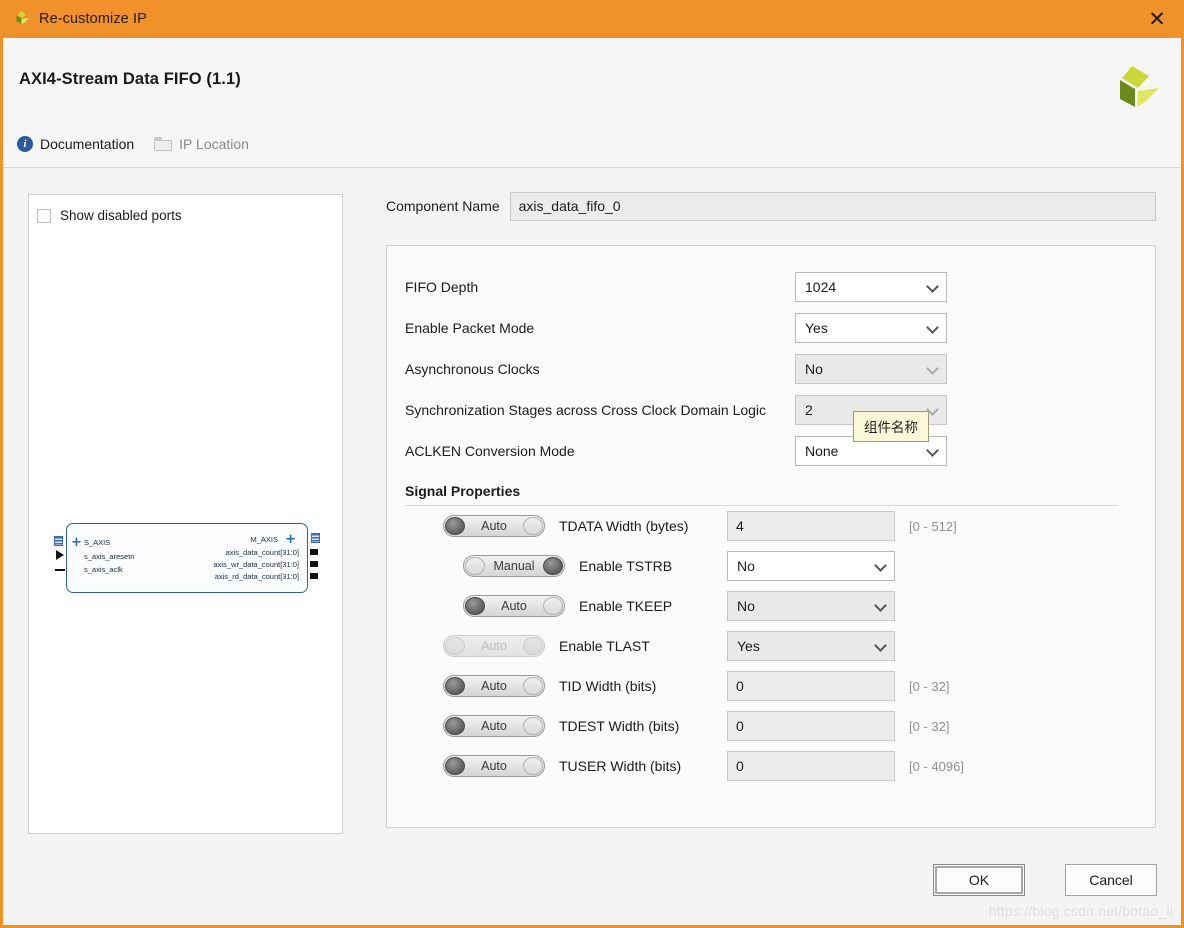 The image size is (1184, 928). Describe the element at coordinates (604, 646) in the screenshot. I see `signal-label-enable-tlast: Enable TLAST` at that location.